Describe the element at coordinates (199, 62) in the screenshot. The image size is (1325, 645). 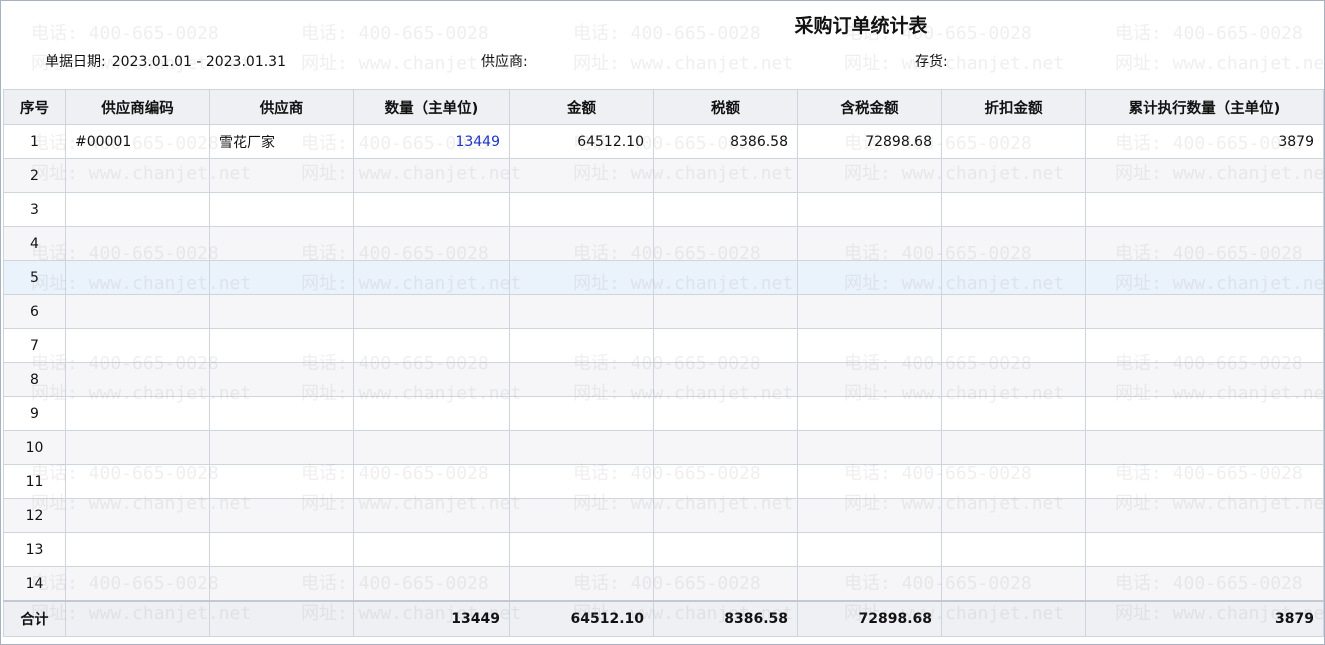
I see `filter-date-value: 2023.01.01 - 2023.01.31` at that location.